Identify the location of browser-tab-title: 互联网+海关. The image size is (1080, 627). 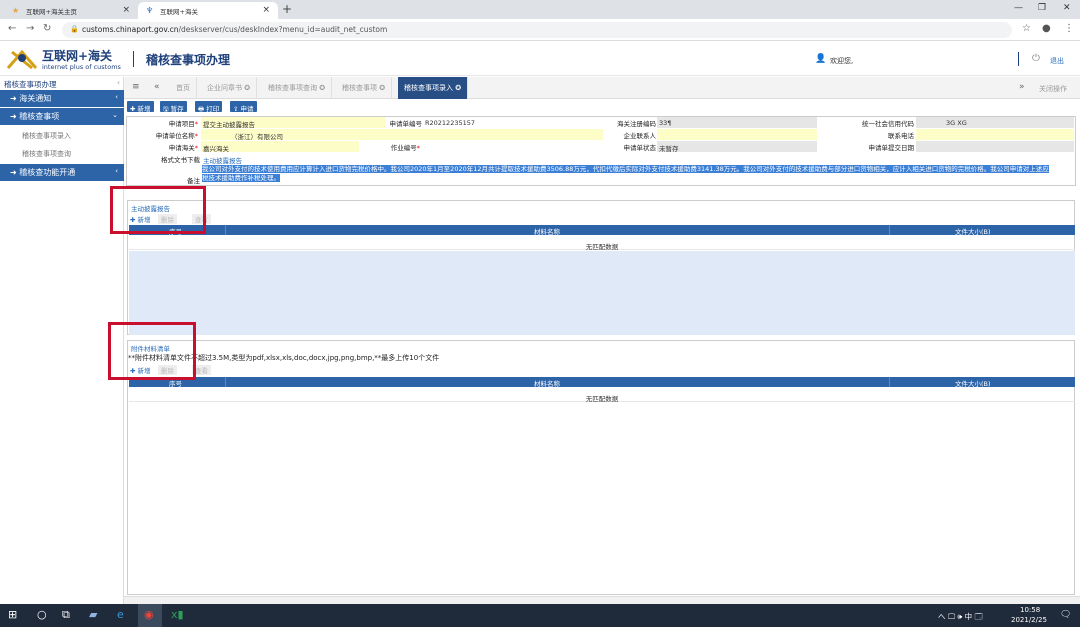
(179, 12).